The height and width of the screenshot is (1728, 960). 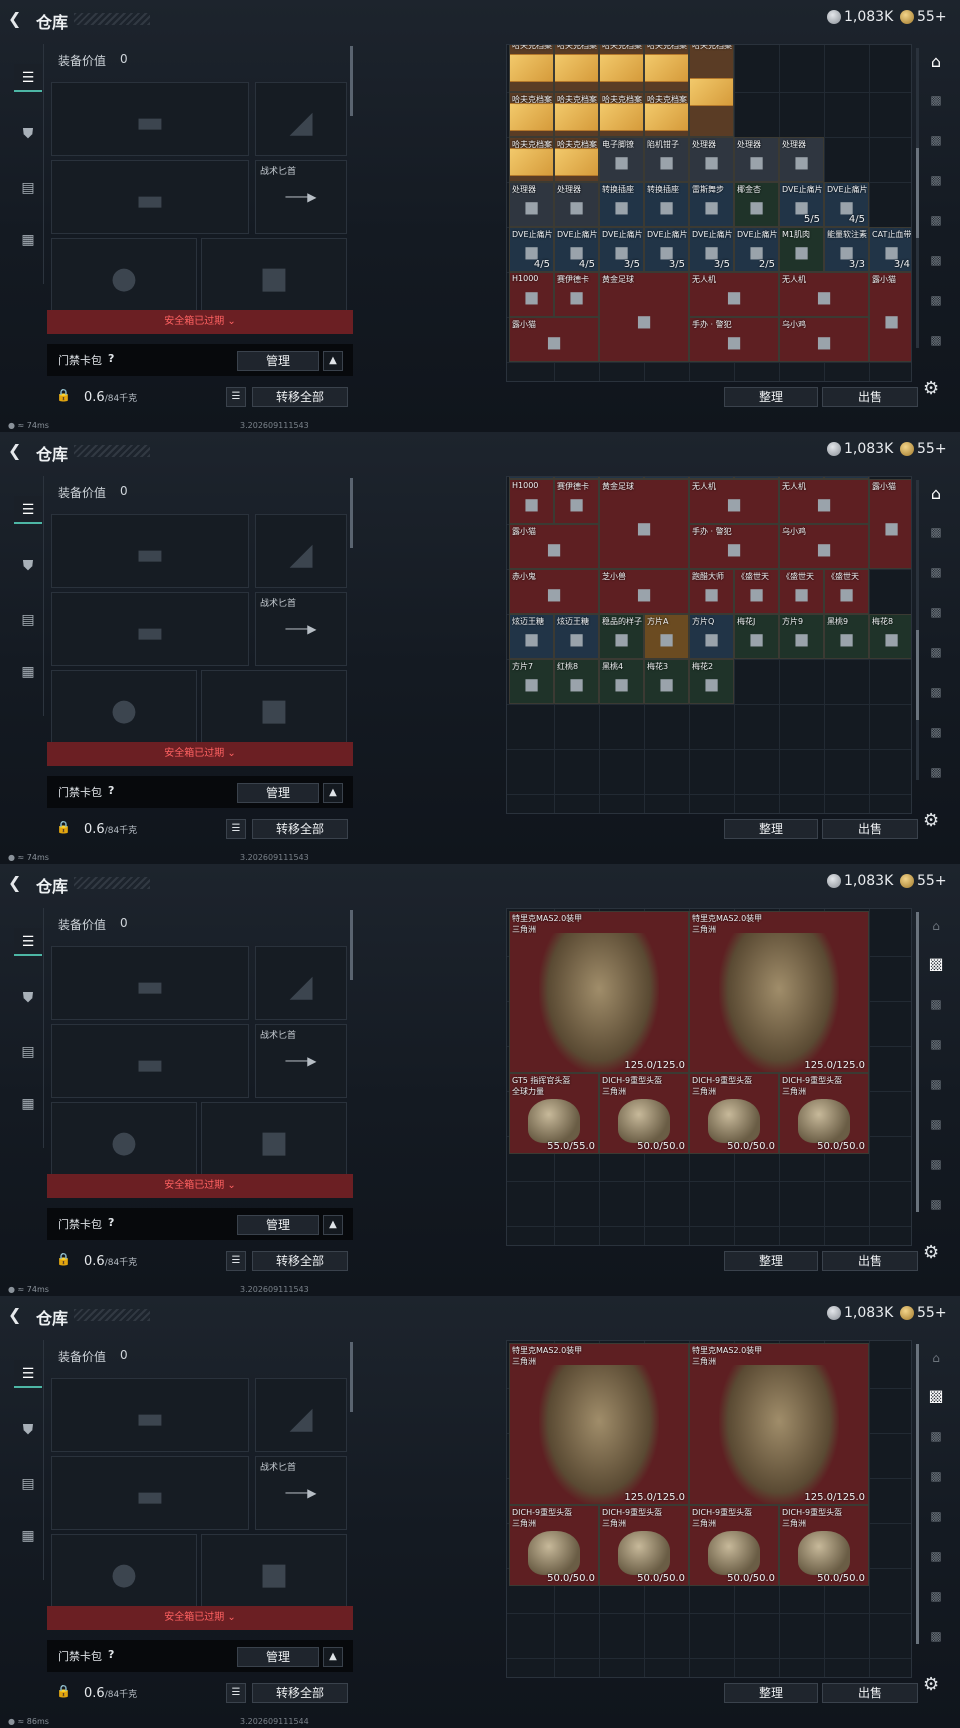 I want to click on back-arrow-icon: ❮, so click(x=18, y=883).